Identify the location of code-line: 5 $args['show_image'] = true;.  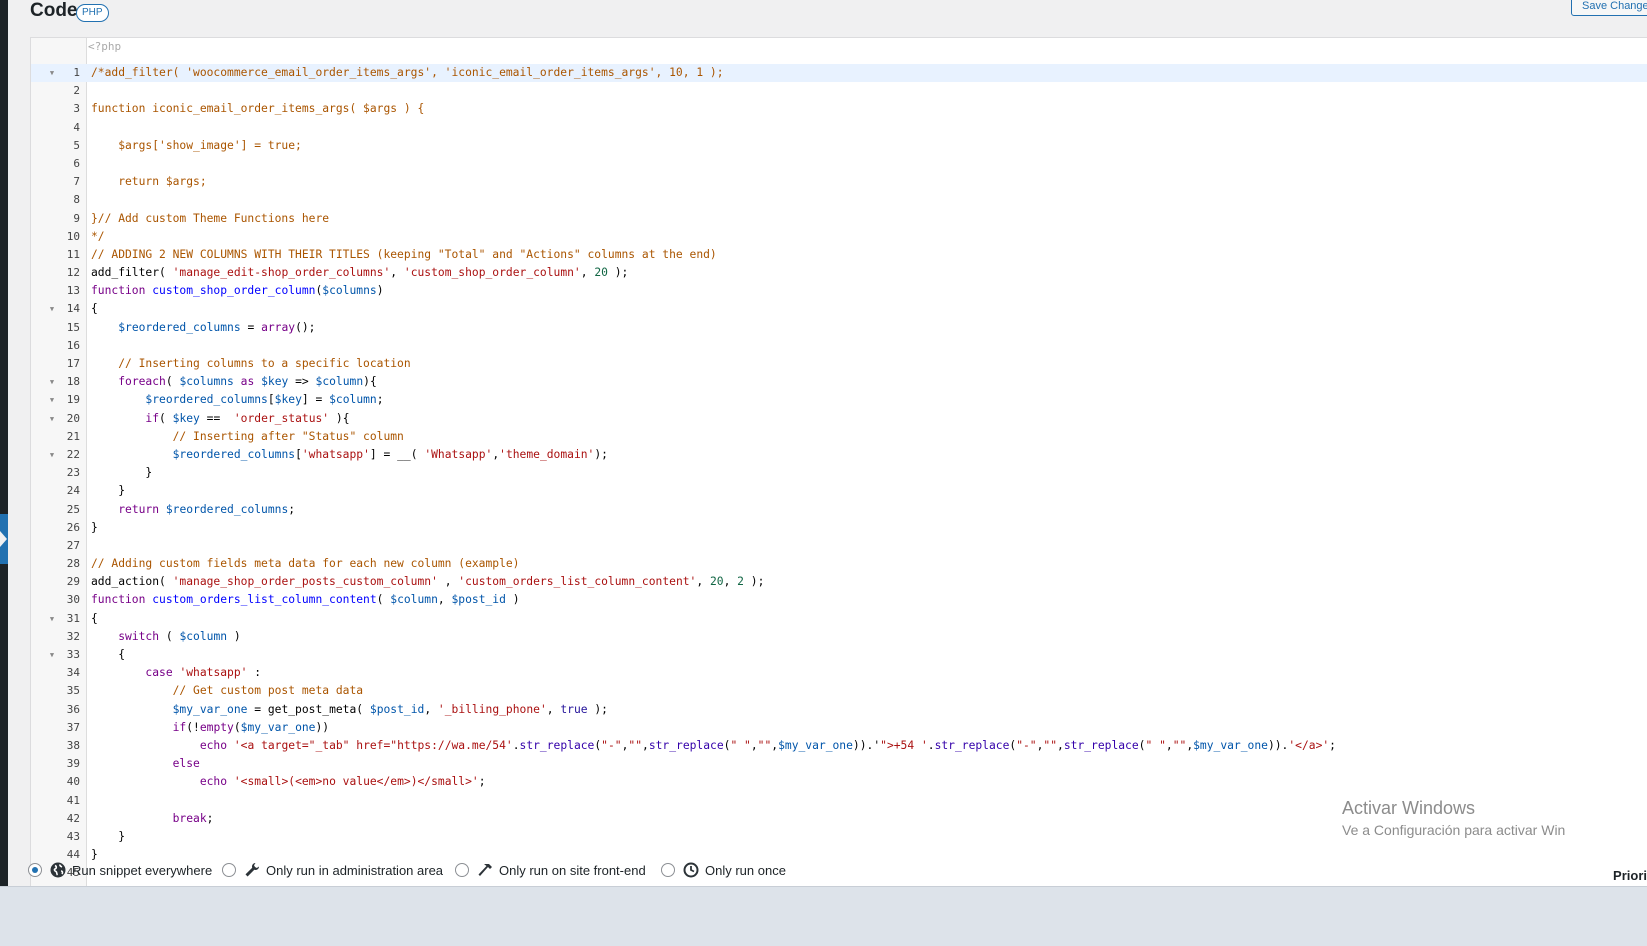
(839, 146).